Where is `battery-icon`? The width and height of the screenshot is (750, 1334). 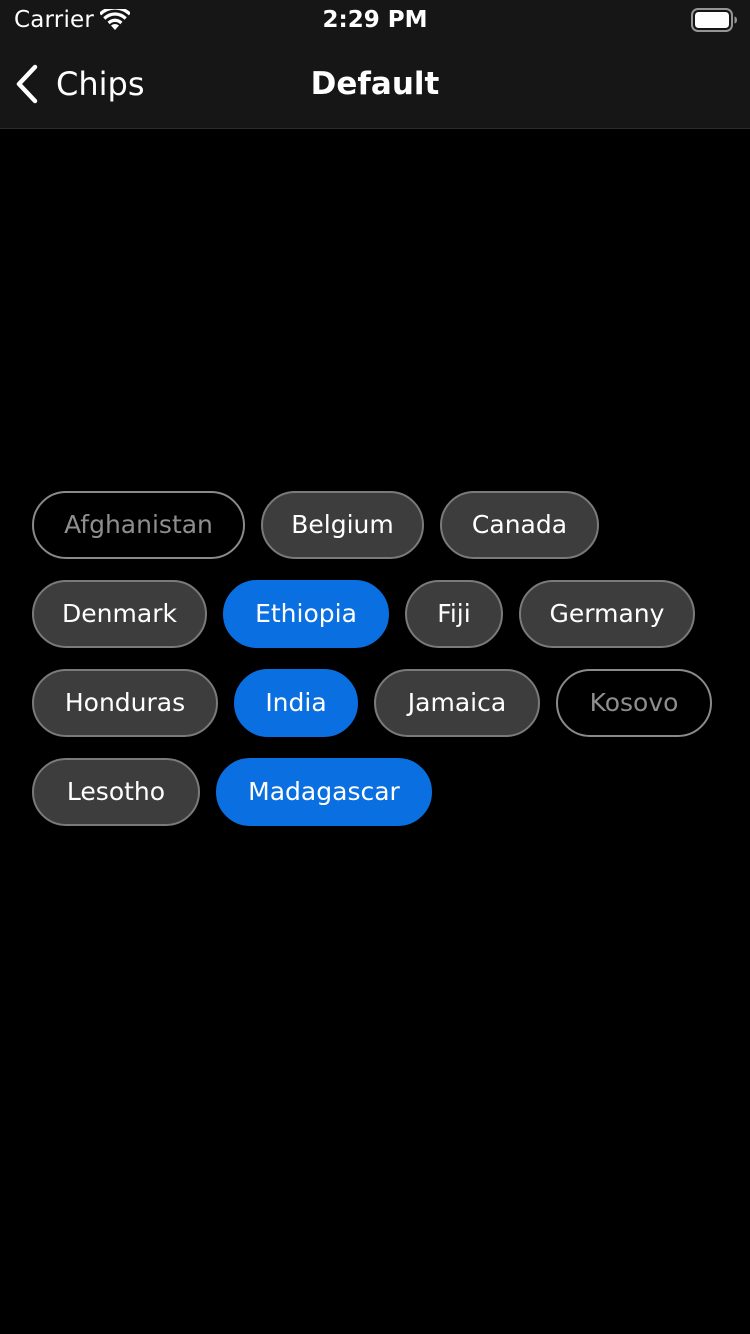
battery-icon is located at coordinates (714, 20).